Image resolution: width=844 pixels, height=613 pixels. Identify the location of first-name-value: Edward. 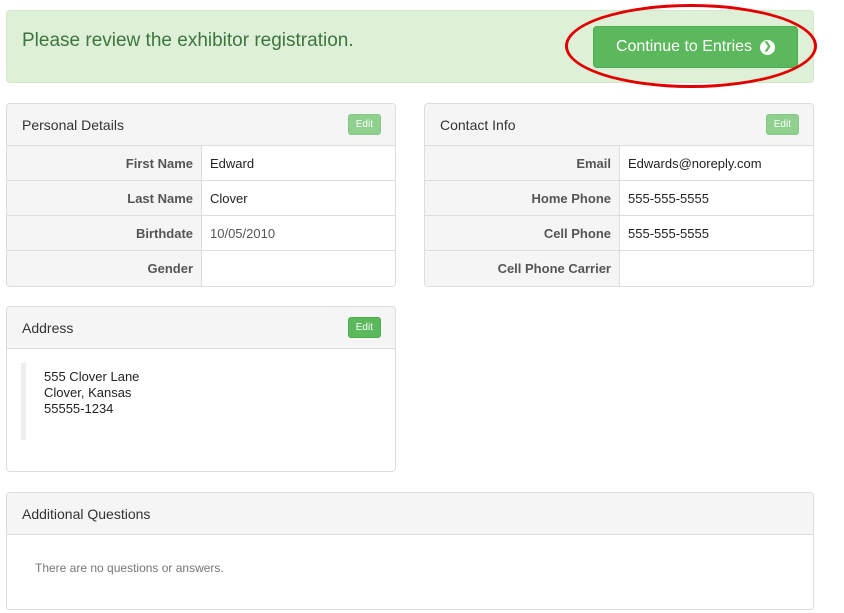
(232, 163).